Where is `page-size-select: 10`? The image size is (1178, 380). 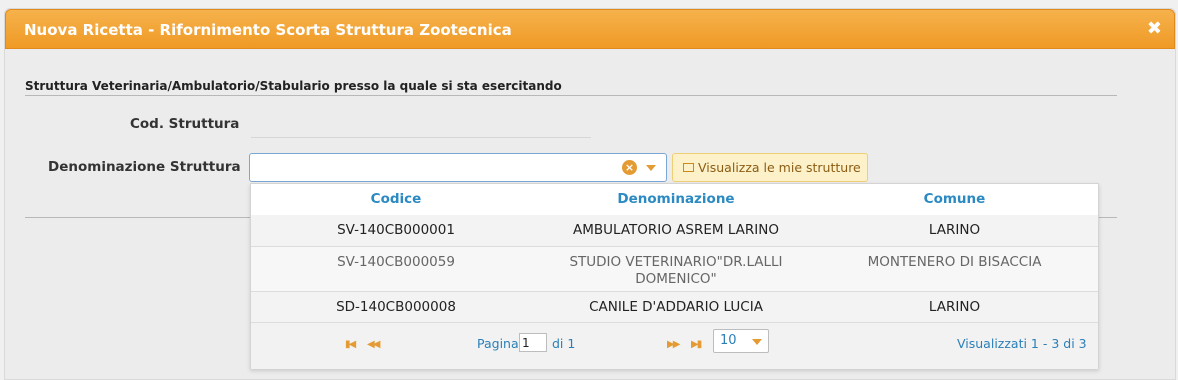
page-size-select: 10 is located at coordinates (741, 341).